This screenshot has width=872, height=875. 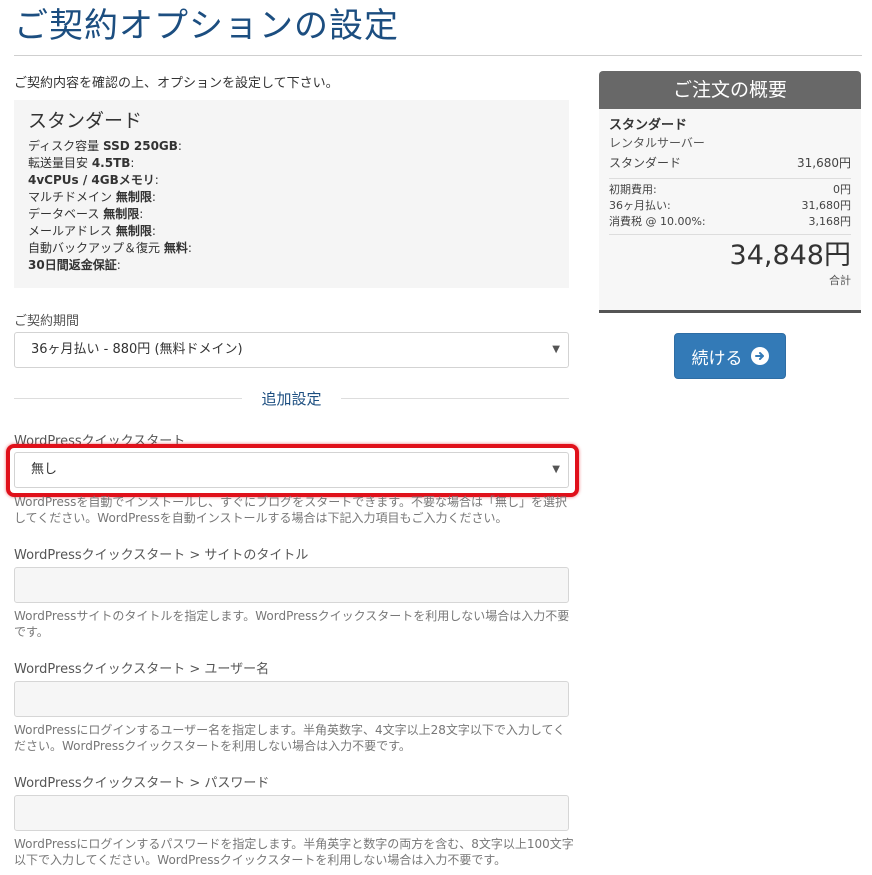 What do you see at coordinates (86, 214) in the screenshot?
I see `spec-row: データベース 無制限:` at bounding box center [86, 214].